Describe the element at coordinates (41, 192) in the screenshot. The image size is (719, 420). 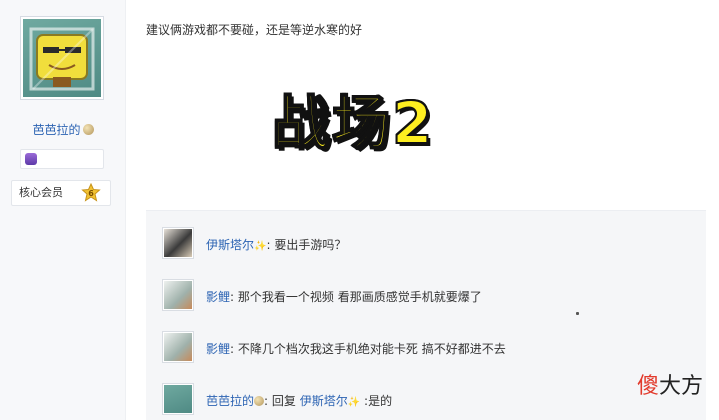
I see `member-label: 核心会员` at that location.